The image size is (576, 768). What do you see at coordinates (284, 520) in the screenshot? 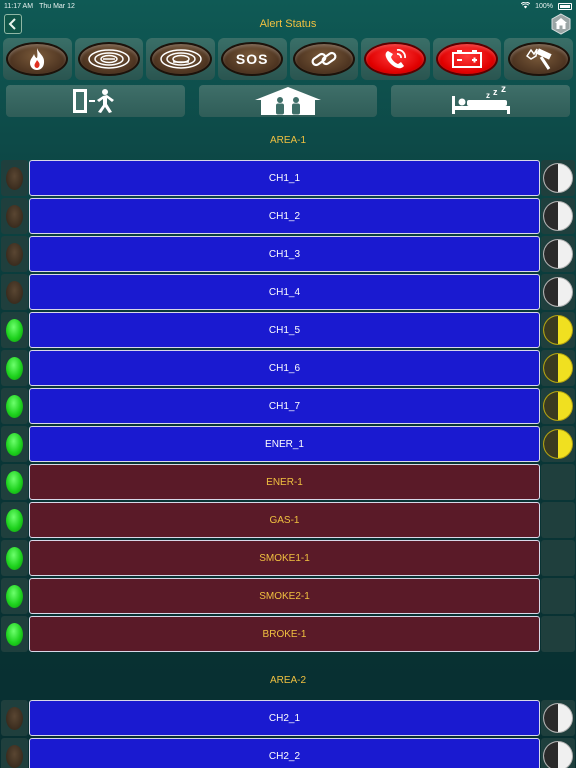
I see `channel-button: GAS-1` at bounding box center [284, 520].